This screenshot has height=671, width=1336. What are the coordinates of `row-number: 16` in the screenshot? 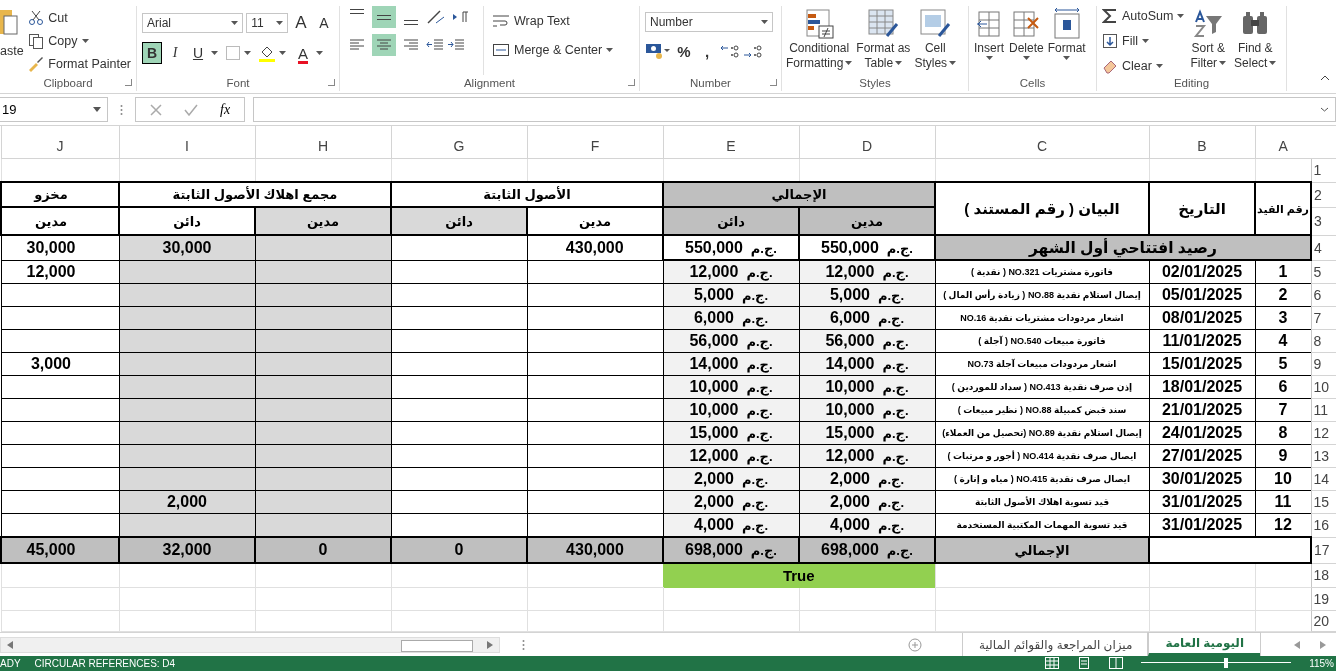 It's located at (1323, 525).